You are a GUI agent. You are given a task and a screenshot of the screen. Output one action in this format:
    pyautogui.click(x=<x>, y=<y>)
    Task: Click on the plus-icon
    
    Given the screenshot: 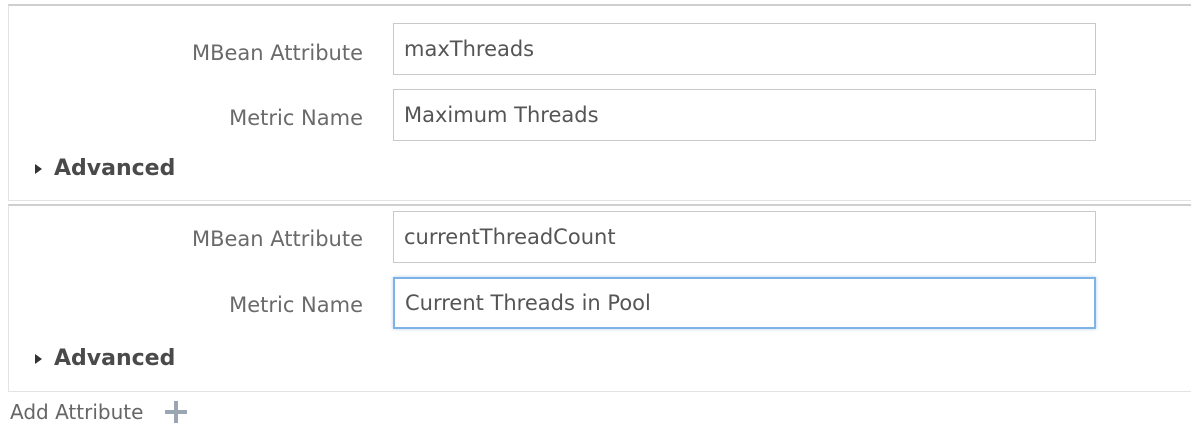 What is the action you would take?
    pyautogui.click(x=176, y=412)
    